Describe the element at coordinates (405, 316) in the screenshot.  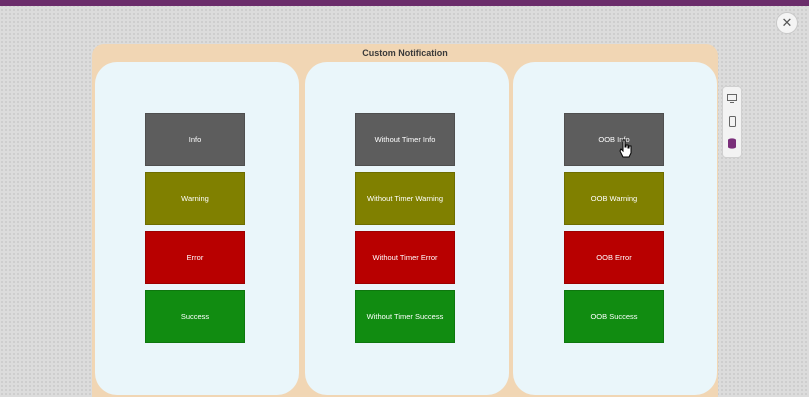
I see `without-timer-success-button: Without Timer Success` at that location.